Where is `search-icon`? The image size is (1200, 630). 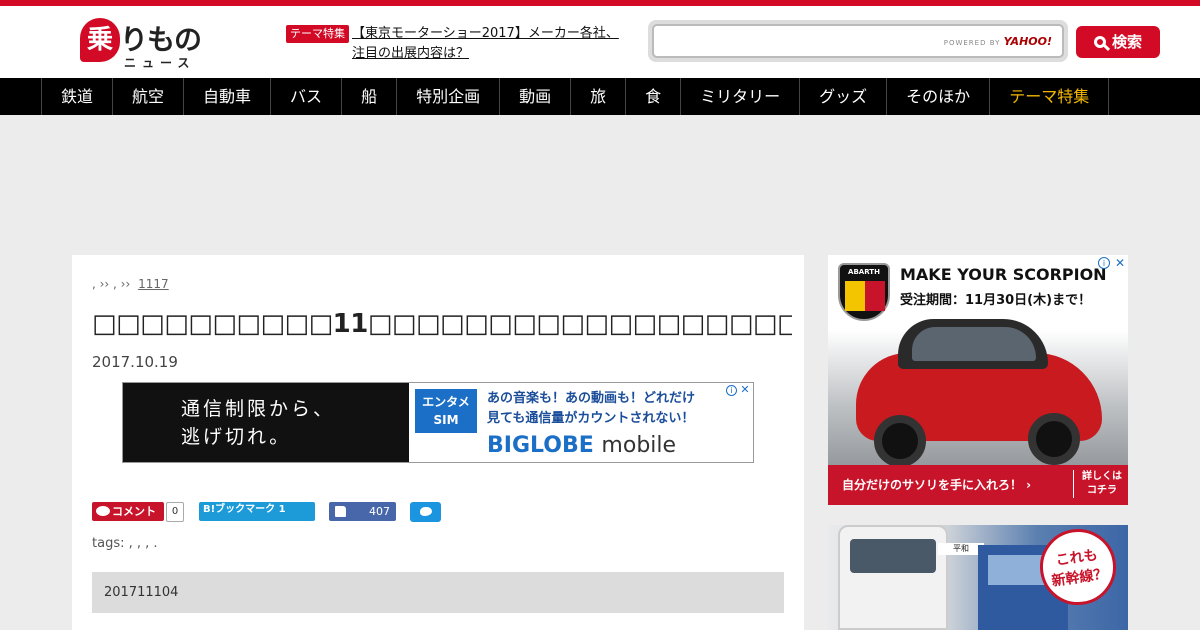 search-icon is located at coordinates (1099, 42).